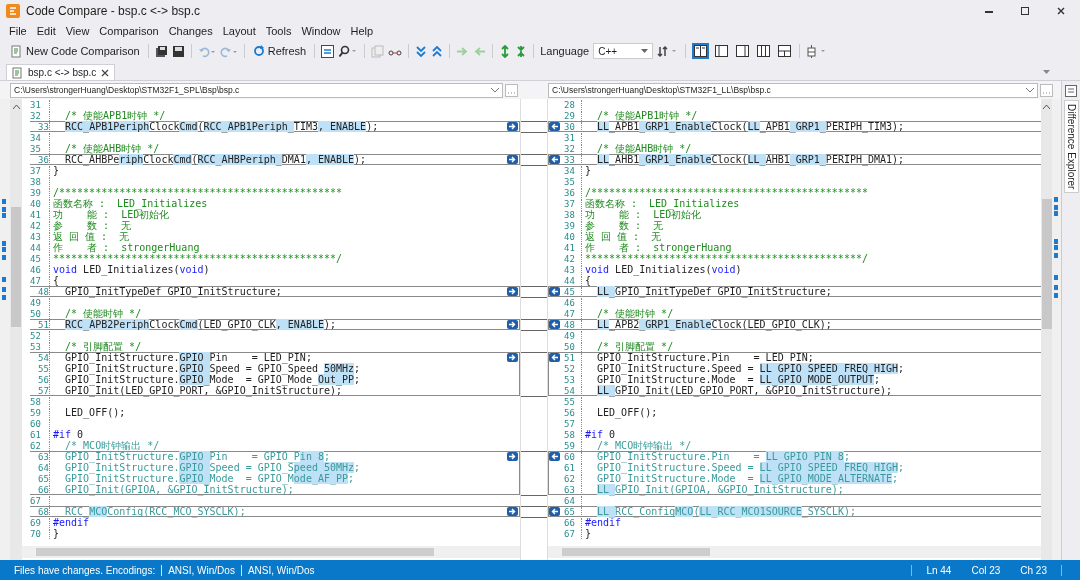 The width and height of the screenshot is (1080, 580). What do you see at coordinates (463, 51) in the screenshot?
I see `arrow-right-icon` at bounding box center [463, 51].